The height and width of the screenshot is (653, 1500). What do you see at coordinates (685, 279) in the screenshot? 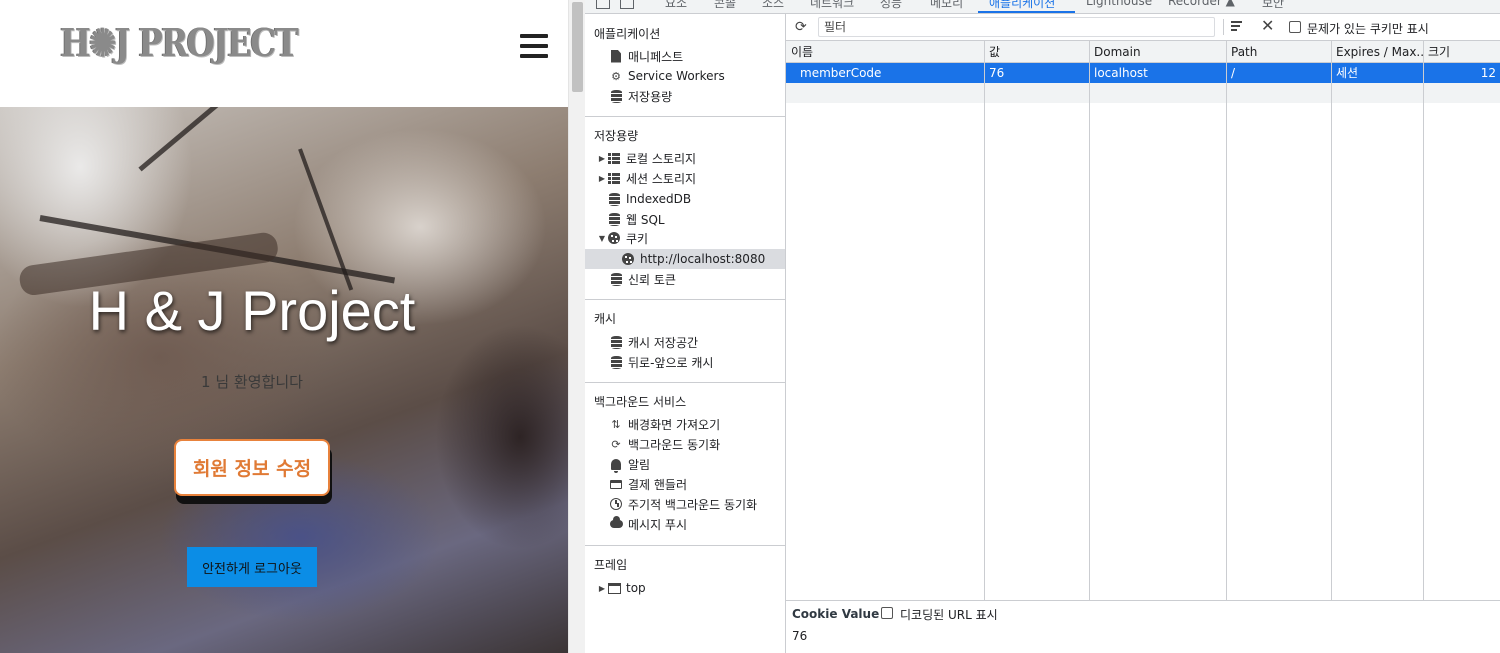
I see `sidebar-item-trust-tokens: 신뢰 토큰` at bounding box center [685, 279].